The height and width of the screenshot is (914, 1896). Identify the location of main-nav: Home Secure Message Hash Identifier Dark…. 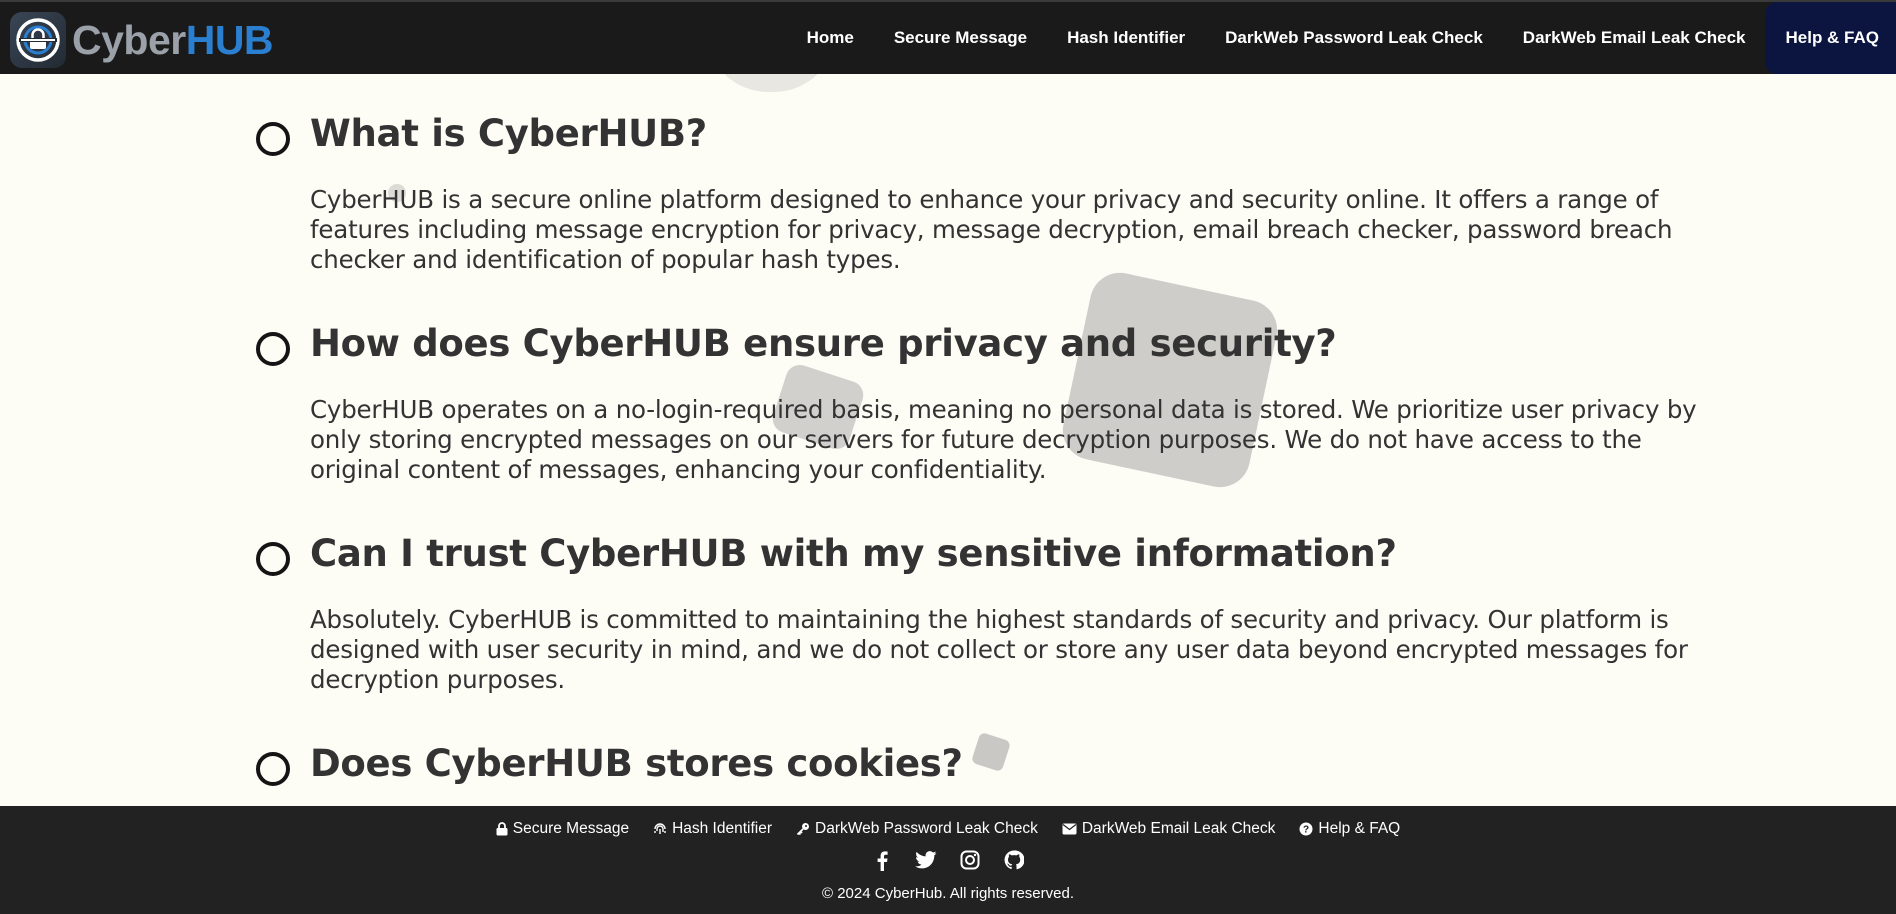
(1341, 38).